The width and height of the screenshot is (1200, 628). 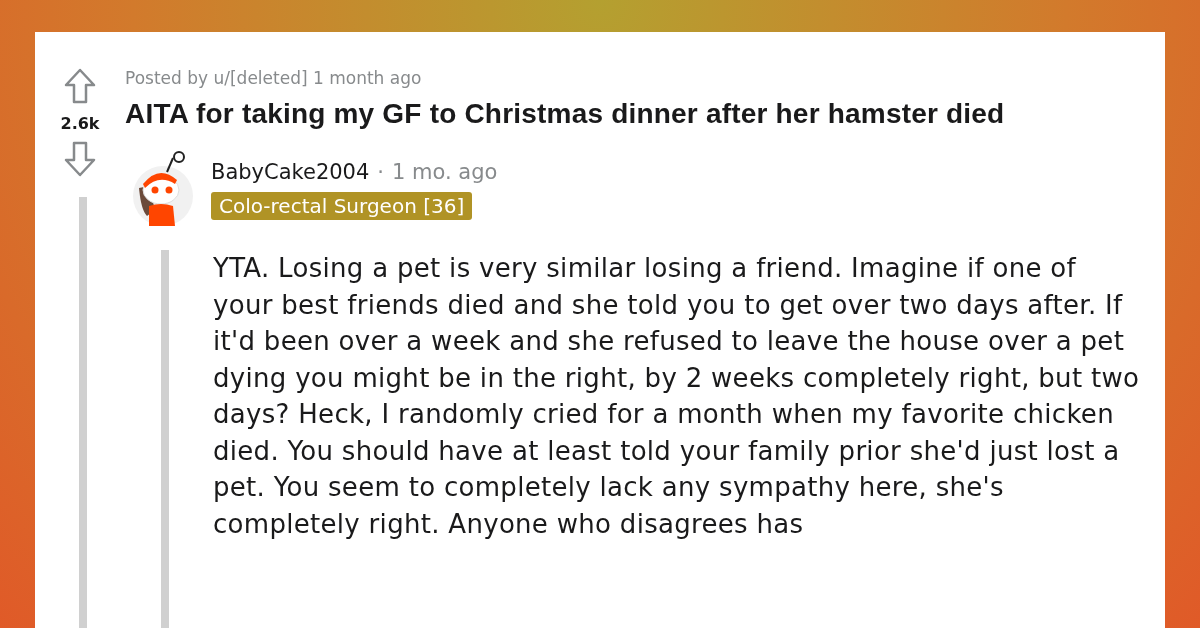 What do you see at coordinates (80, 86) in the screenshot?
I see `upvote-icon` at bounding box center [80, 86].